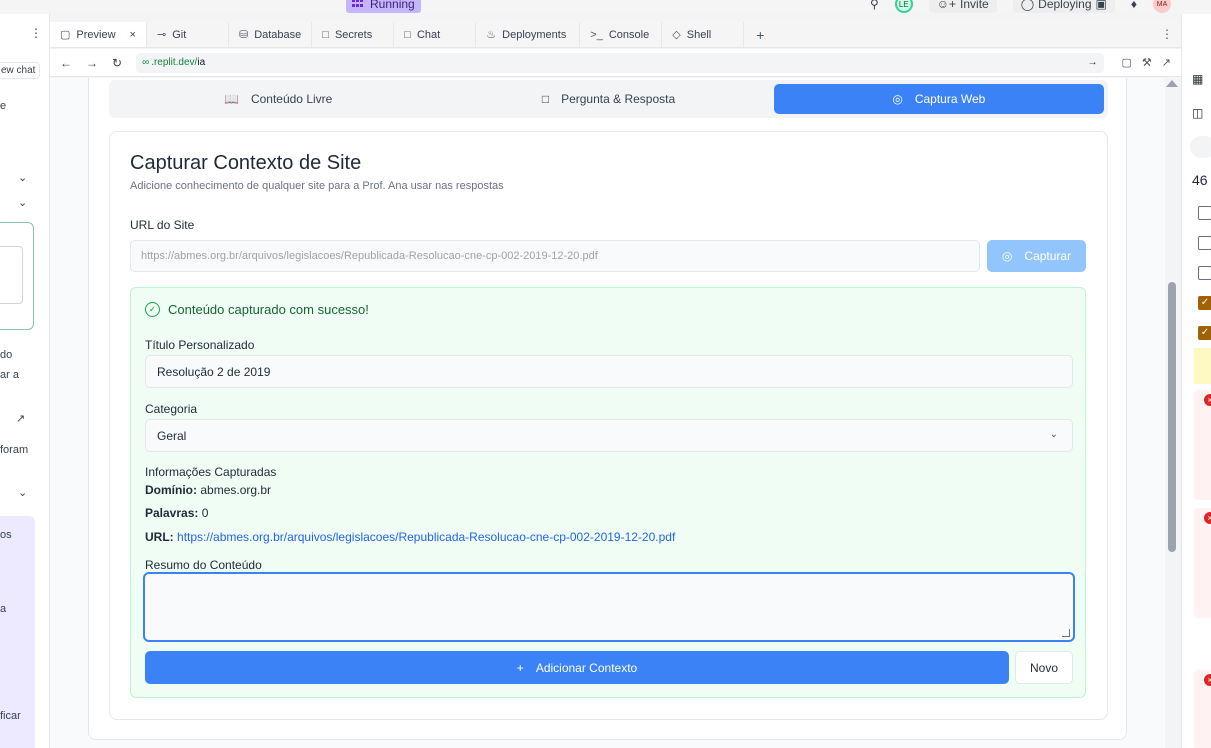 The height and width of the screenshot is (748, 1211). Describe the element at coordinates (629, 34) in the screenshot. I see `tab-label: Console` at that location.